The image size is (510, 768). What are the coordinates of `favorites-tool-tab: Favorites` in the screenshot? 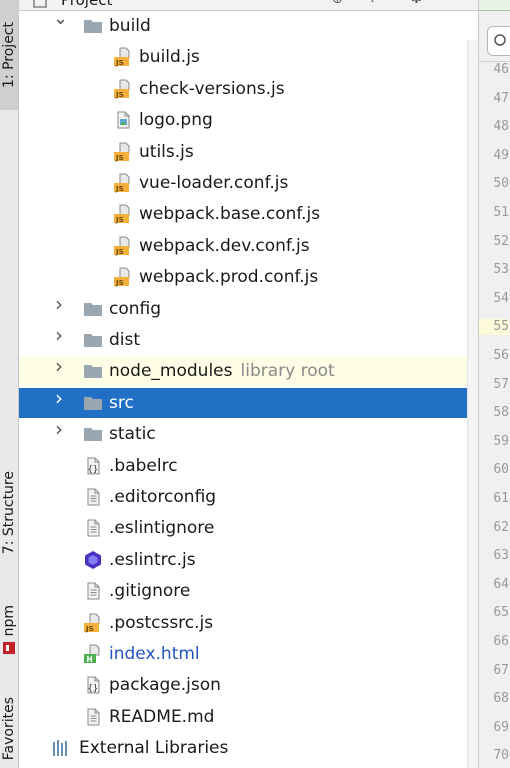 It's located at (9, 729).